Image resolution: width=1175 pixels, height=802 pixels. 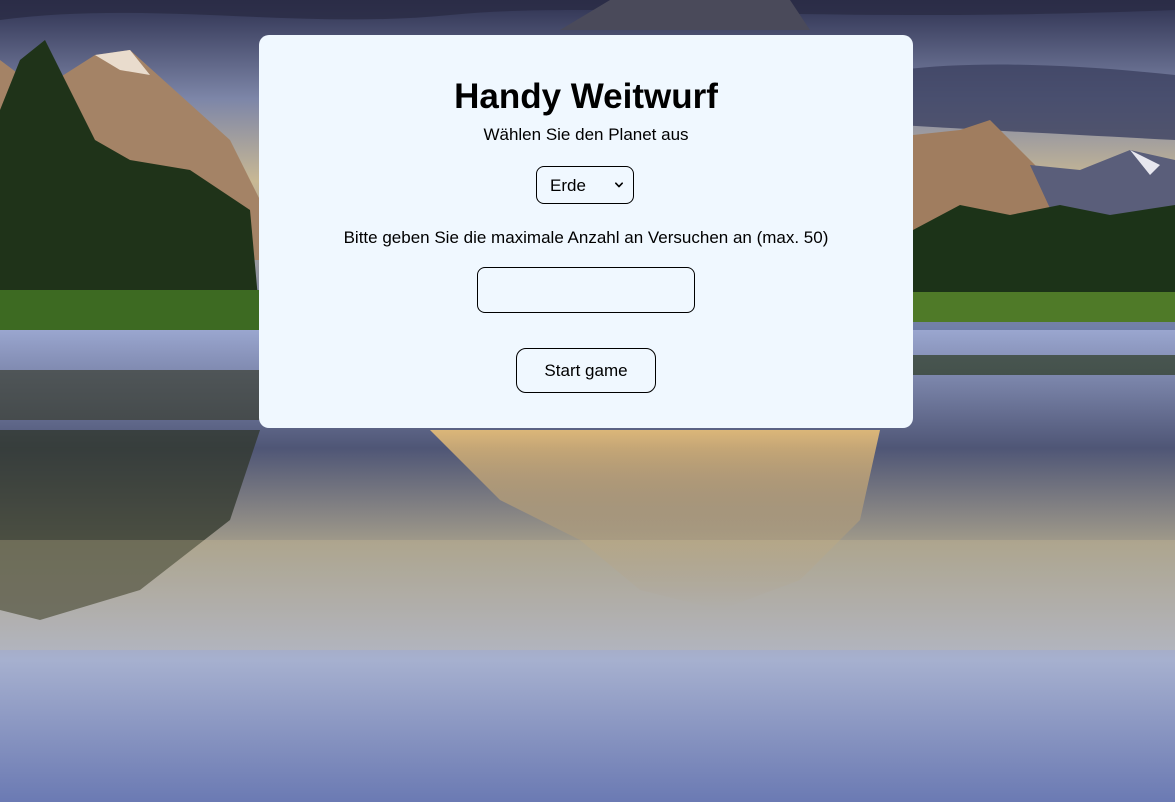 I want to click on chevron-down-icon, so click(x=619, y=185).